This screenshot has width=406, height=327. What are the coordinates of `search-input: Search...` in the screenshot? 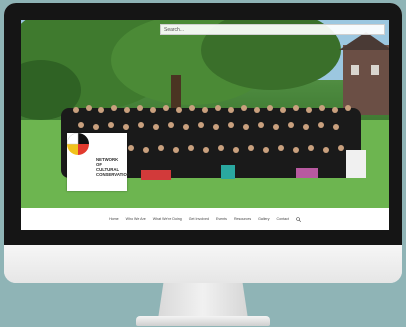 It's located at (272, 29).